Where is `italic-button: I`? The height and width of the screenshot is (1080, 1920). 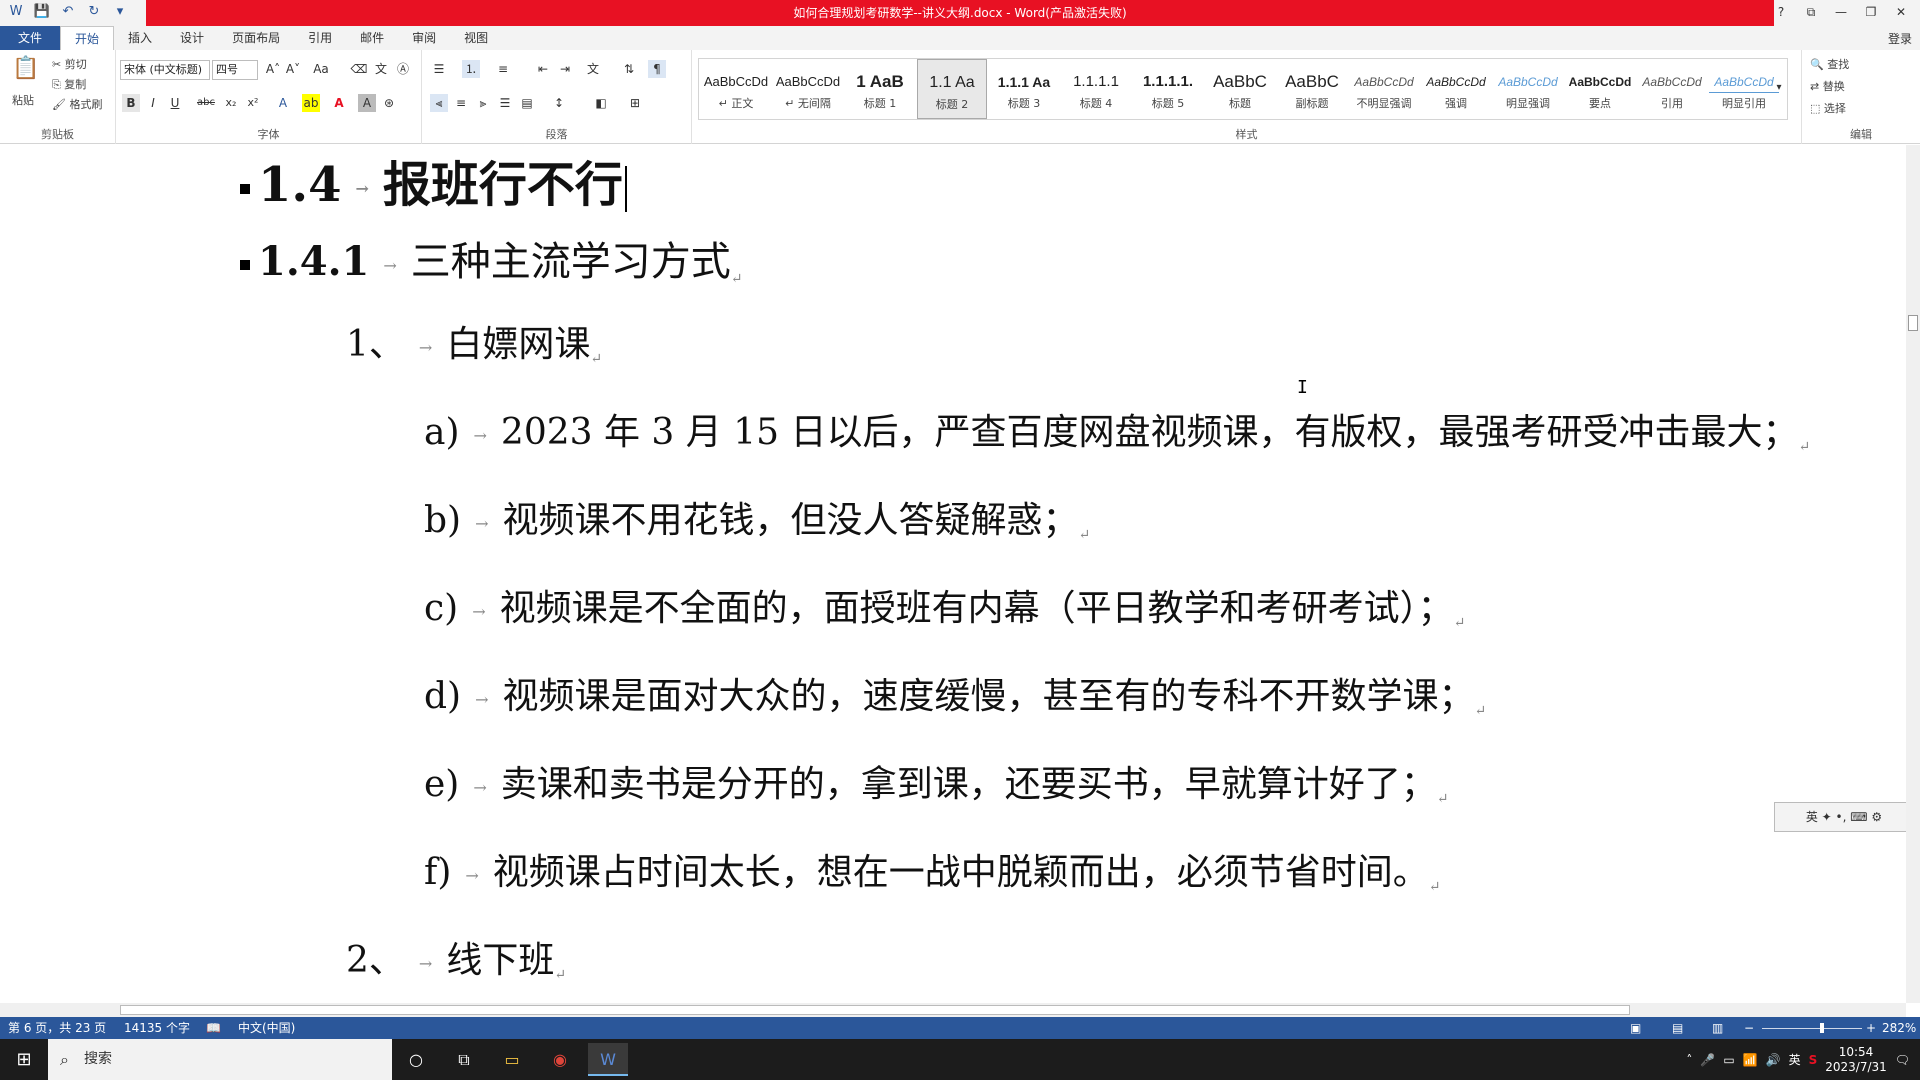 italic-button: I is located at coordinates (153, 103).